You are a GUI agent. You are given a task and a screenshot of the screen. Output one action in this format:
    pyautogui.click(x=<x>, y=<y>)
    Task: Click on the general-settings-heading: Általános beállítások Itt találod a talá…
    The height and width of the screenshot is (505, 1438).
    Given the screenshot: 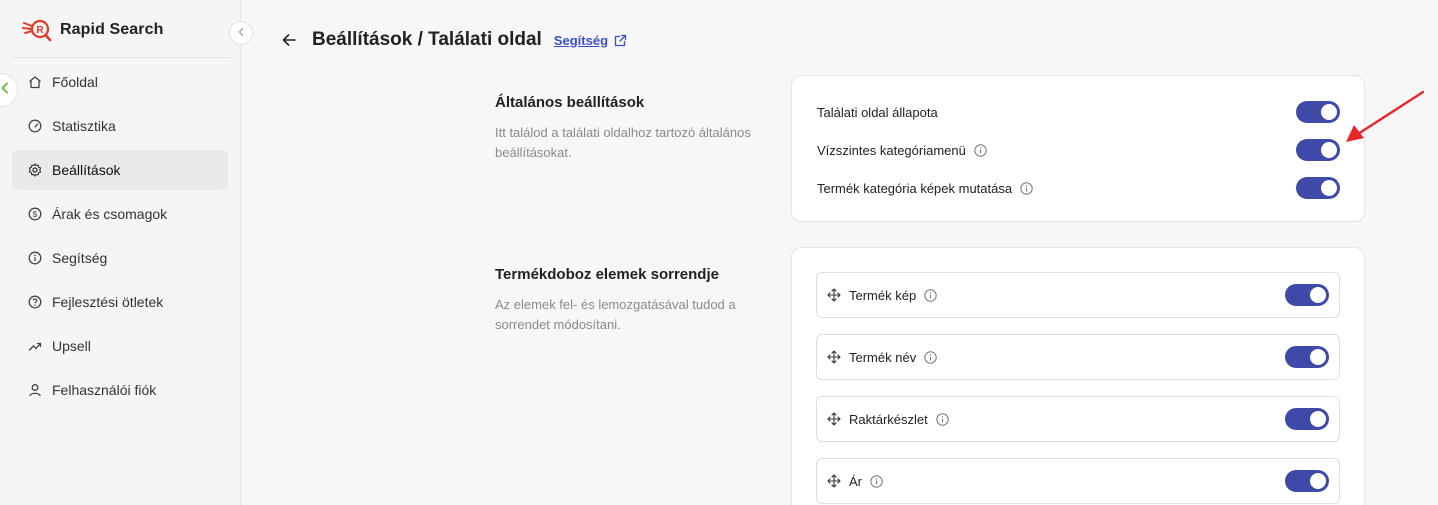 What is the action you would take?
    pyautogui.click(x=640, y=128)
    